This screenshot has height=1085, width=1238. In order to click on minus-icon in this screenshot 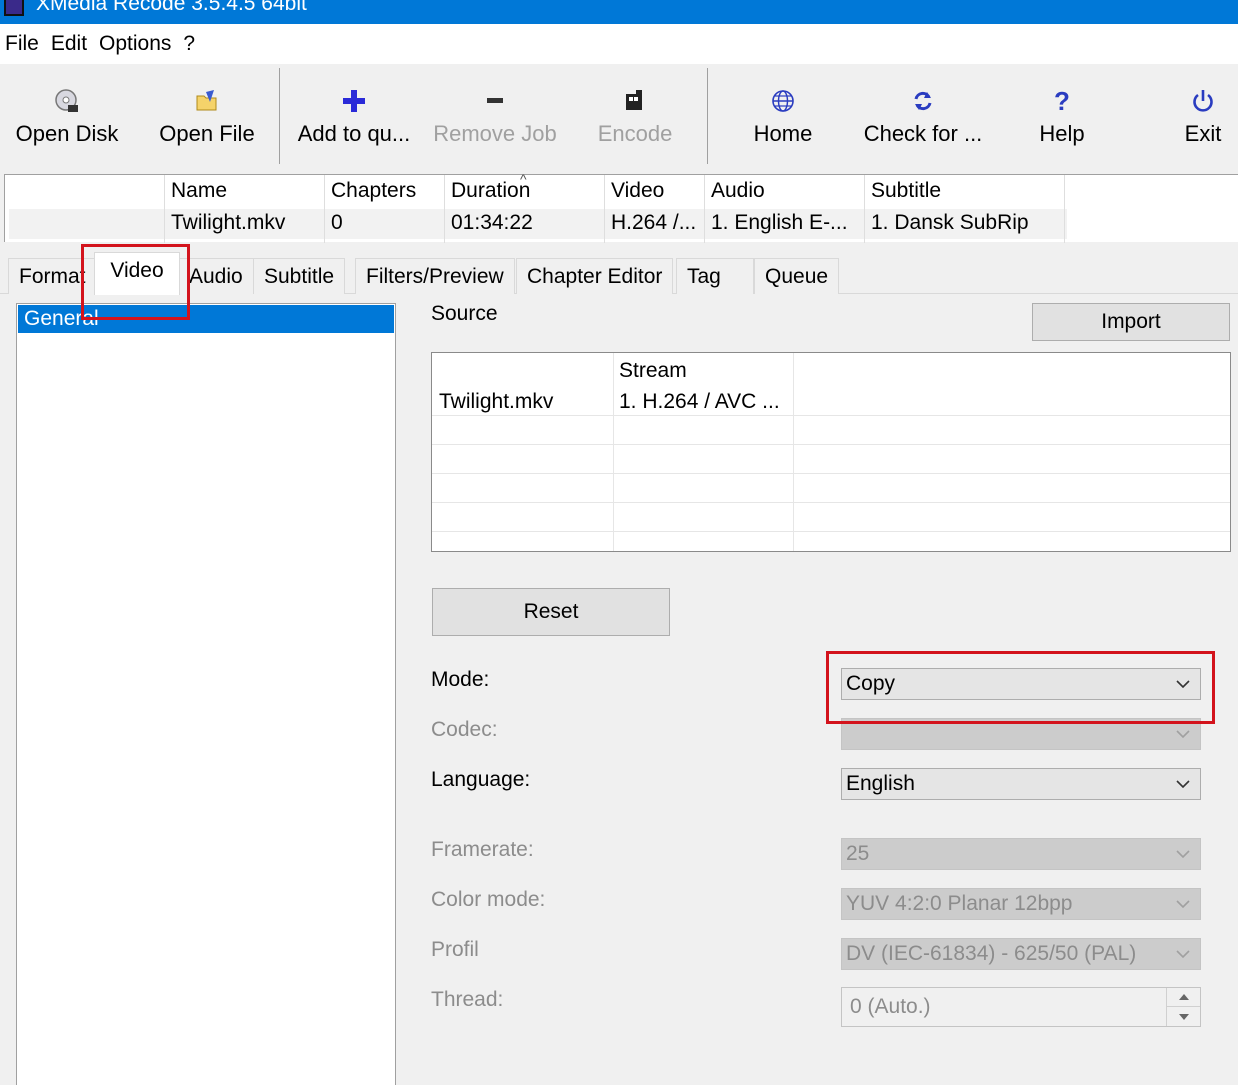, I will do `click(495, 101)`.